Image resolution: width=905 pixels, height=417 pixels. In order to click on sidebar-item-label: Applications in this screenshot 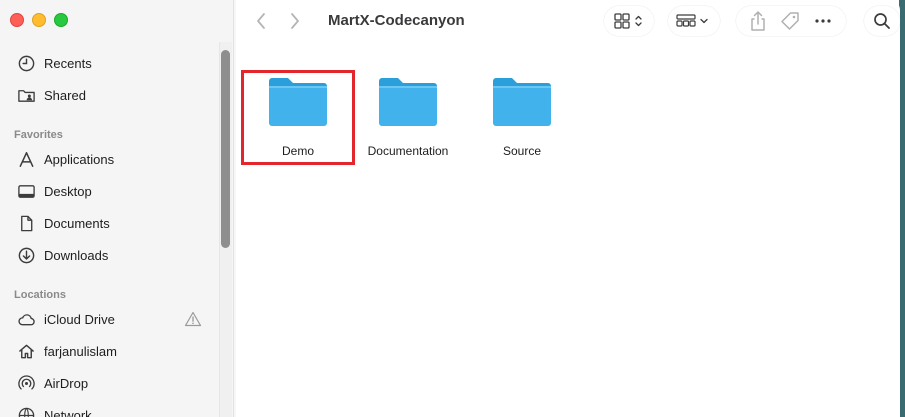, I will do `click(79, 159)`.